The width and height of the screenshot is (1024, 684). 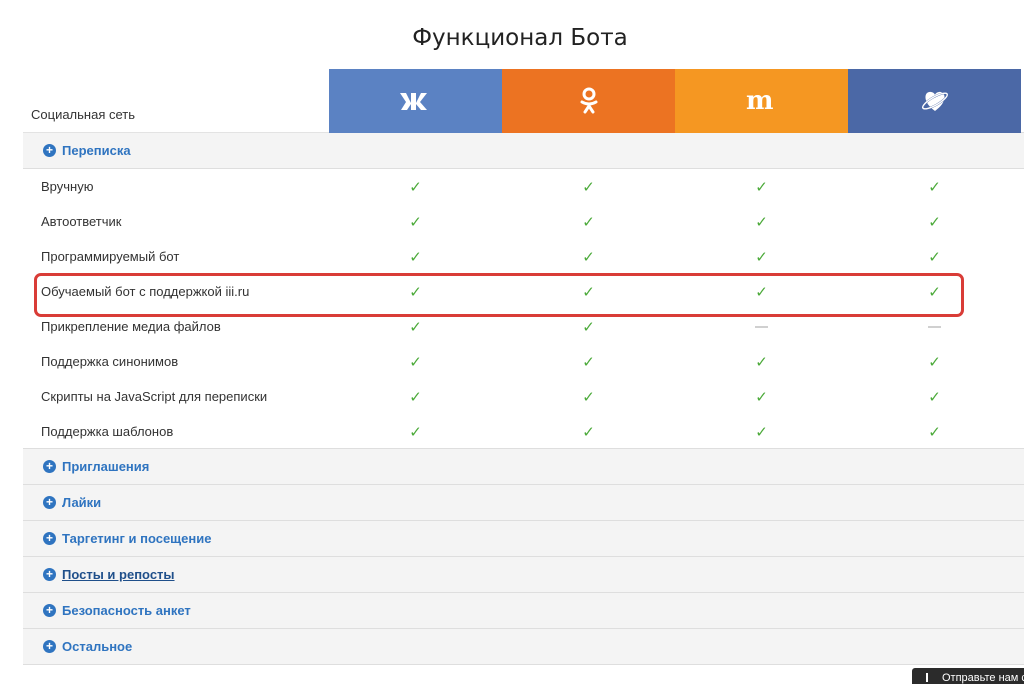 What do you see at coordinates (523, 646) in the screenshot?
I see `section-toggle: + Остальное` at bounding box center [523, 646].